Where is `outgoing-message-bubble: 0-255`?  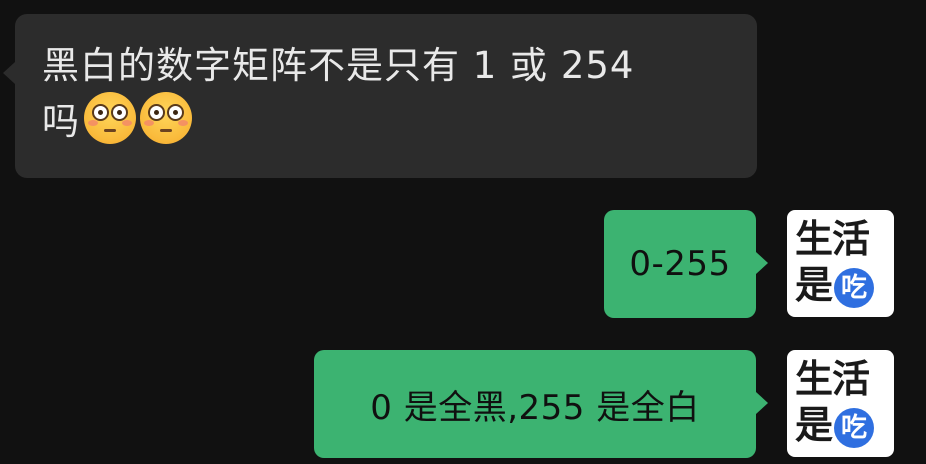
outgoing-message-bubble: 0-255 is located at coordinates (686, 264).